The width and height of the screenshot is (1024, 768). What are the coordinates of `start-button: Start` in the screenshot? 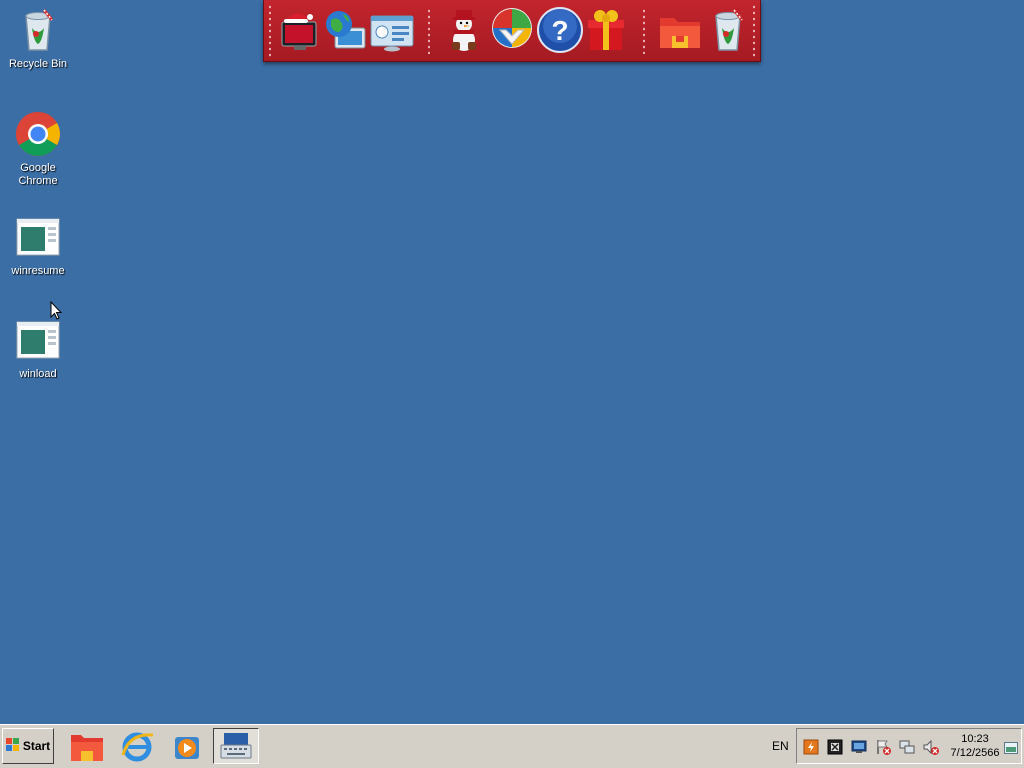 It's located at (28, 746).